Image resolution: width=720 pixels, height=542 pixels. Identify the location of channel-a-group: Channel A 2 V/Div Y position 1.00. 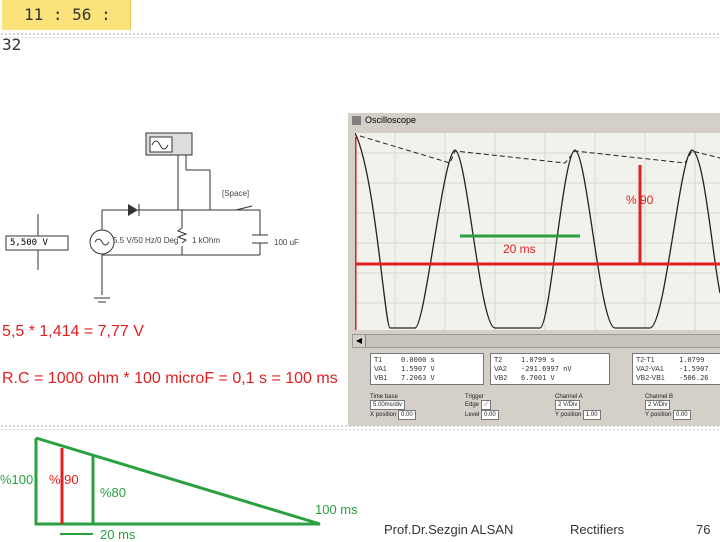
(578, 407).